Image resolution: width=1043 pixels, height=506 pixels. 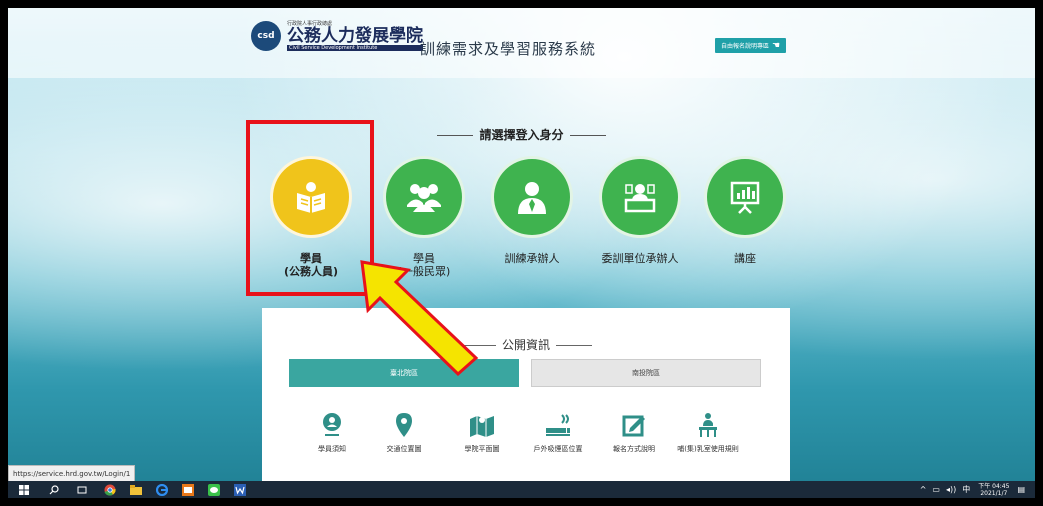 What do you see at coordinates (82, 490) in the screenshot?
I see `task-view-icon` at bounding box center [82, 490].